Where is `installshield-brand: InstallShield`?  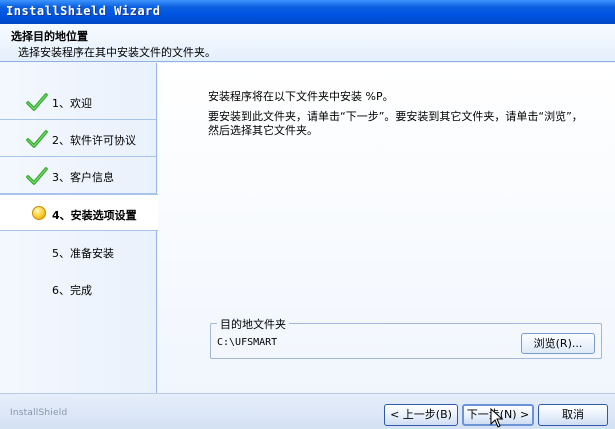 installshield-brand: InstallShield is located at coordinates (39, 413).